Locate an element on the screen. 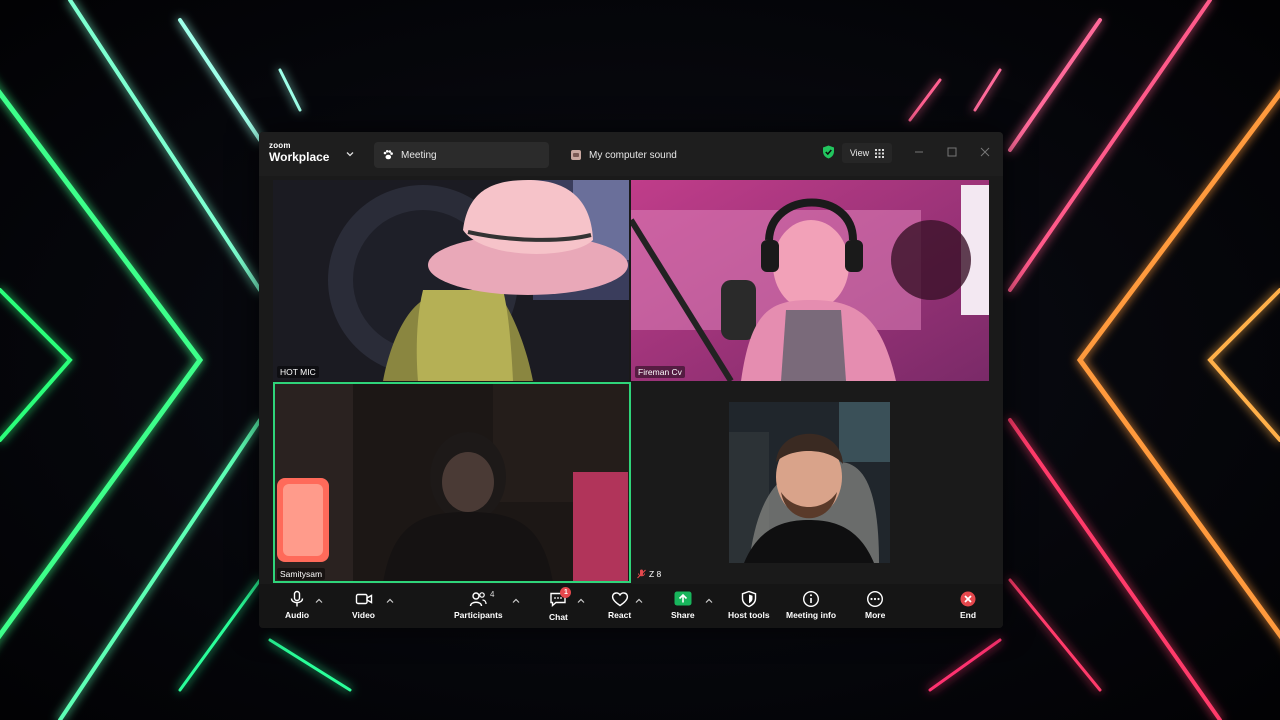 This screenshot has height=720, width=1280. share-caret-icon is located at coordinates (709, 601).